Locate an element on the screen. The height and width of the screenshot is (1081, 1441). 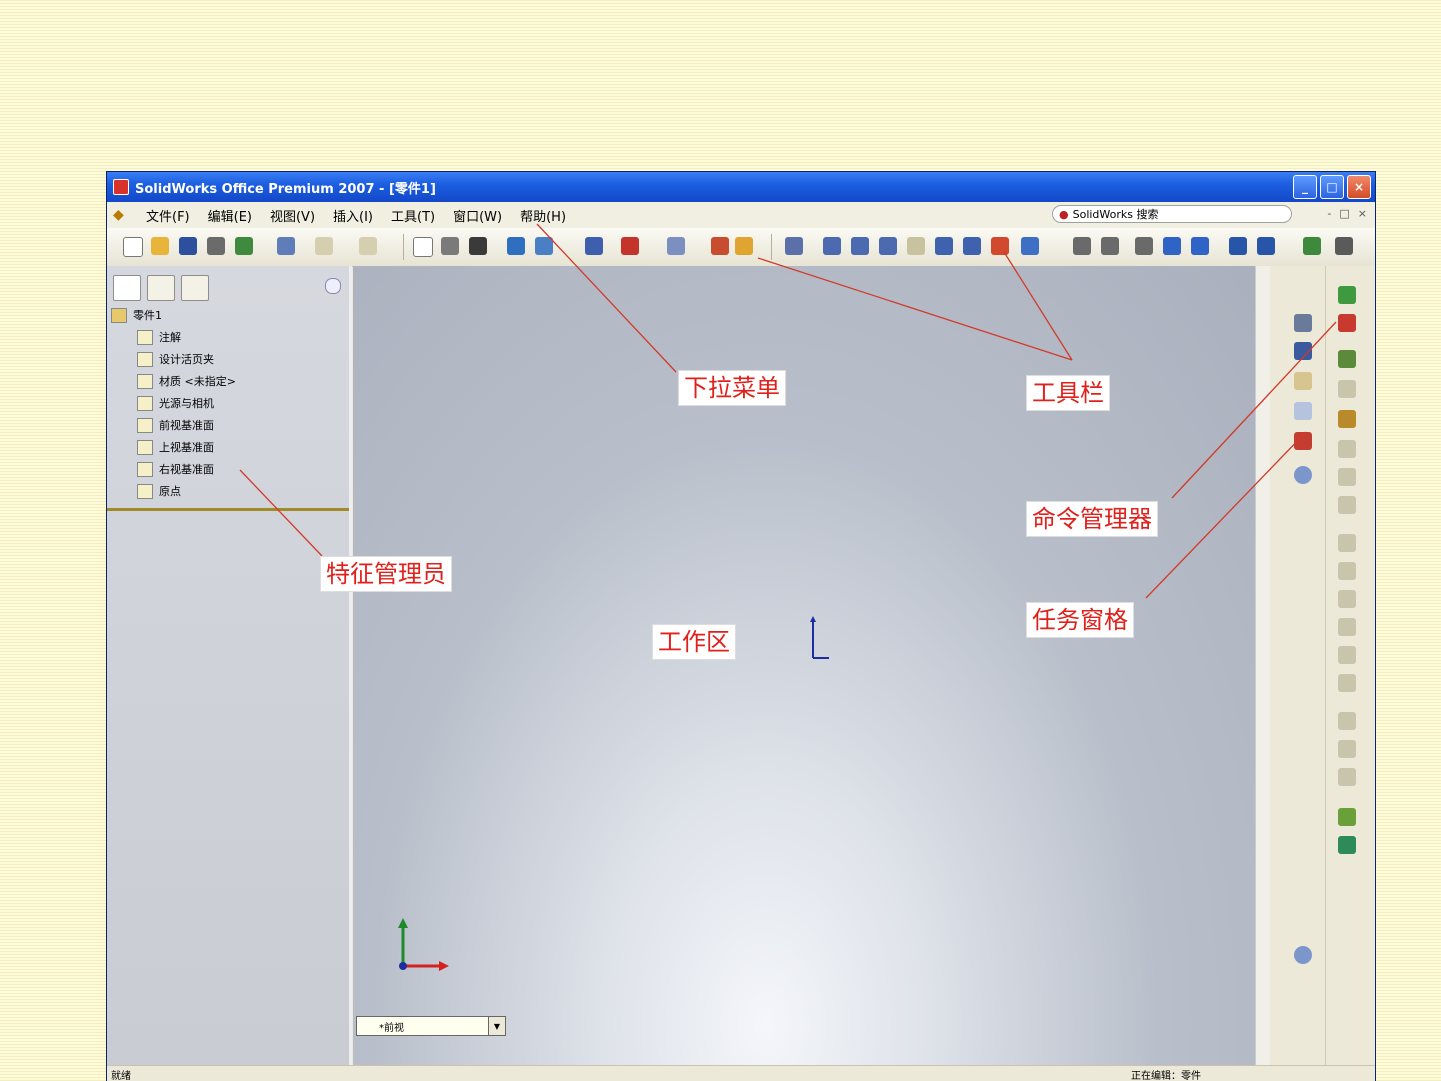
close-button: × is located at coordinates (1359, 187).